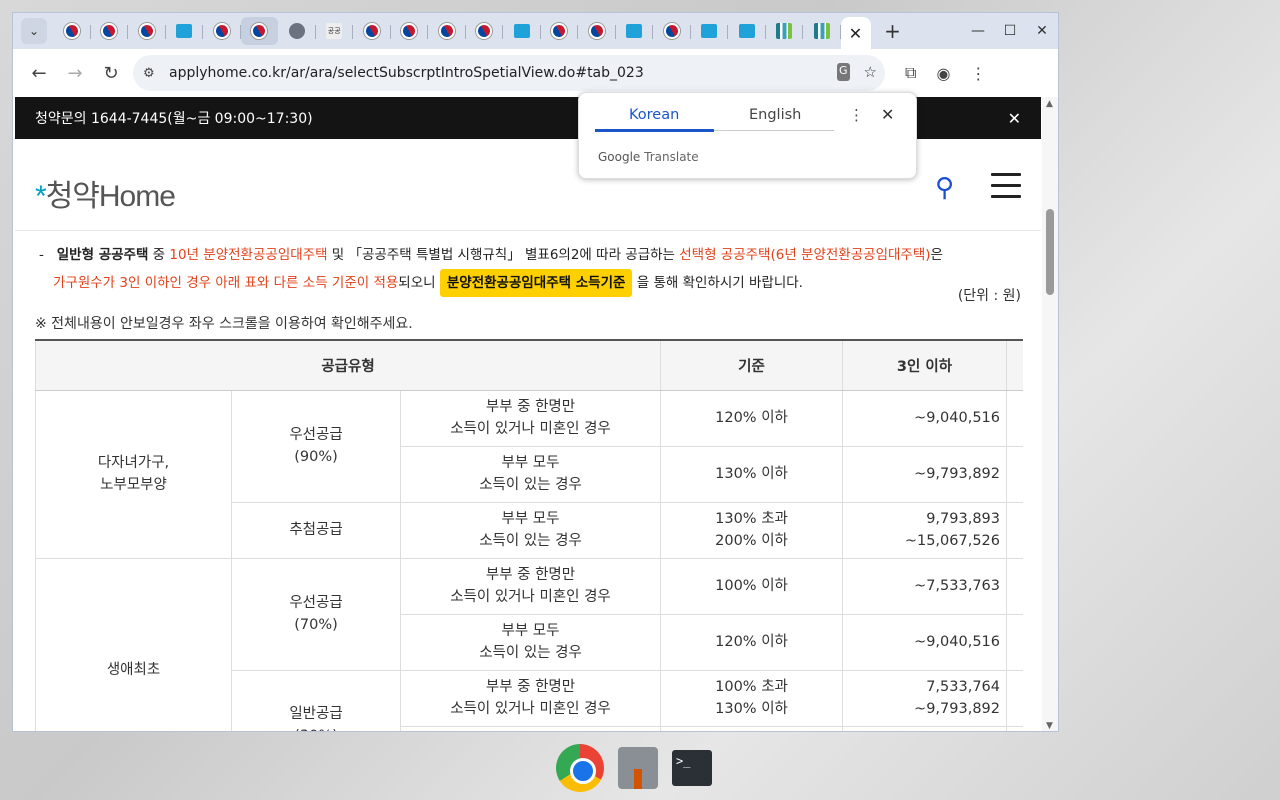  Describe the element at coordinates (1049, 726) in the screenshot. I see `scroll-down-icon: ▼` at that location.